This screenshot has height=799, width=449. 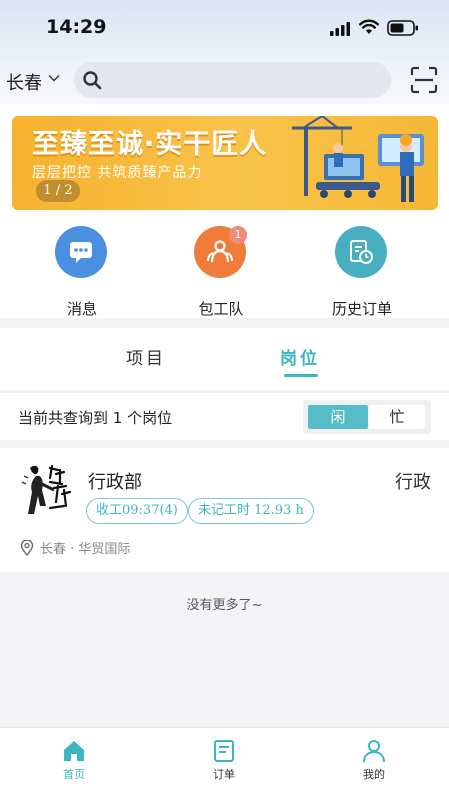 What do you see at coordinates (225, 163) in the screenshot?
I see `promo-banner: 至臻至诚·实干匠人 层层把控 共筑质臻产品力 1 / 2` at bounding box center [225, 163].